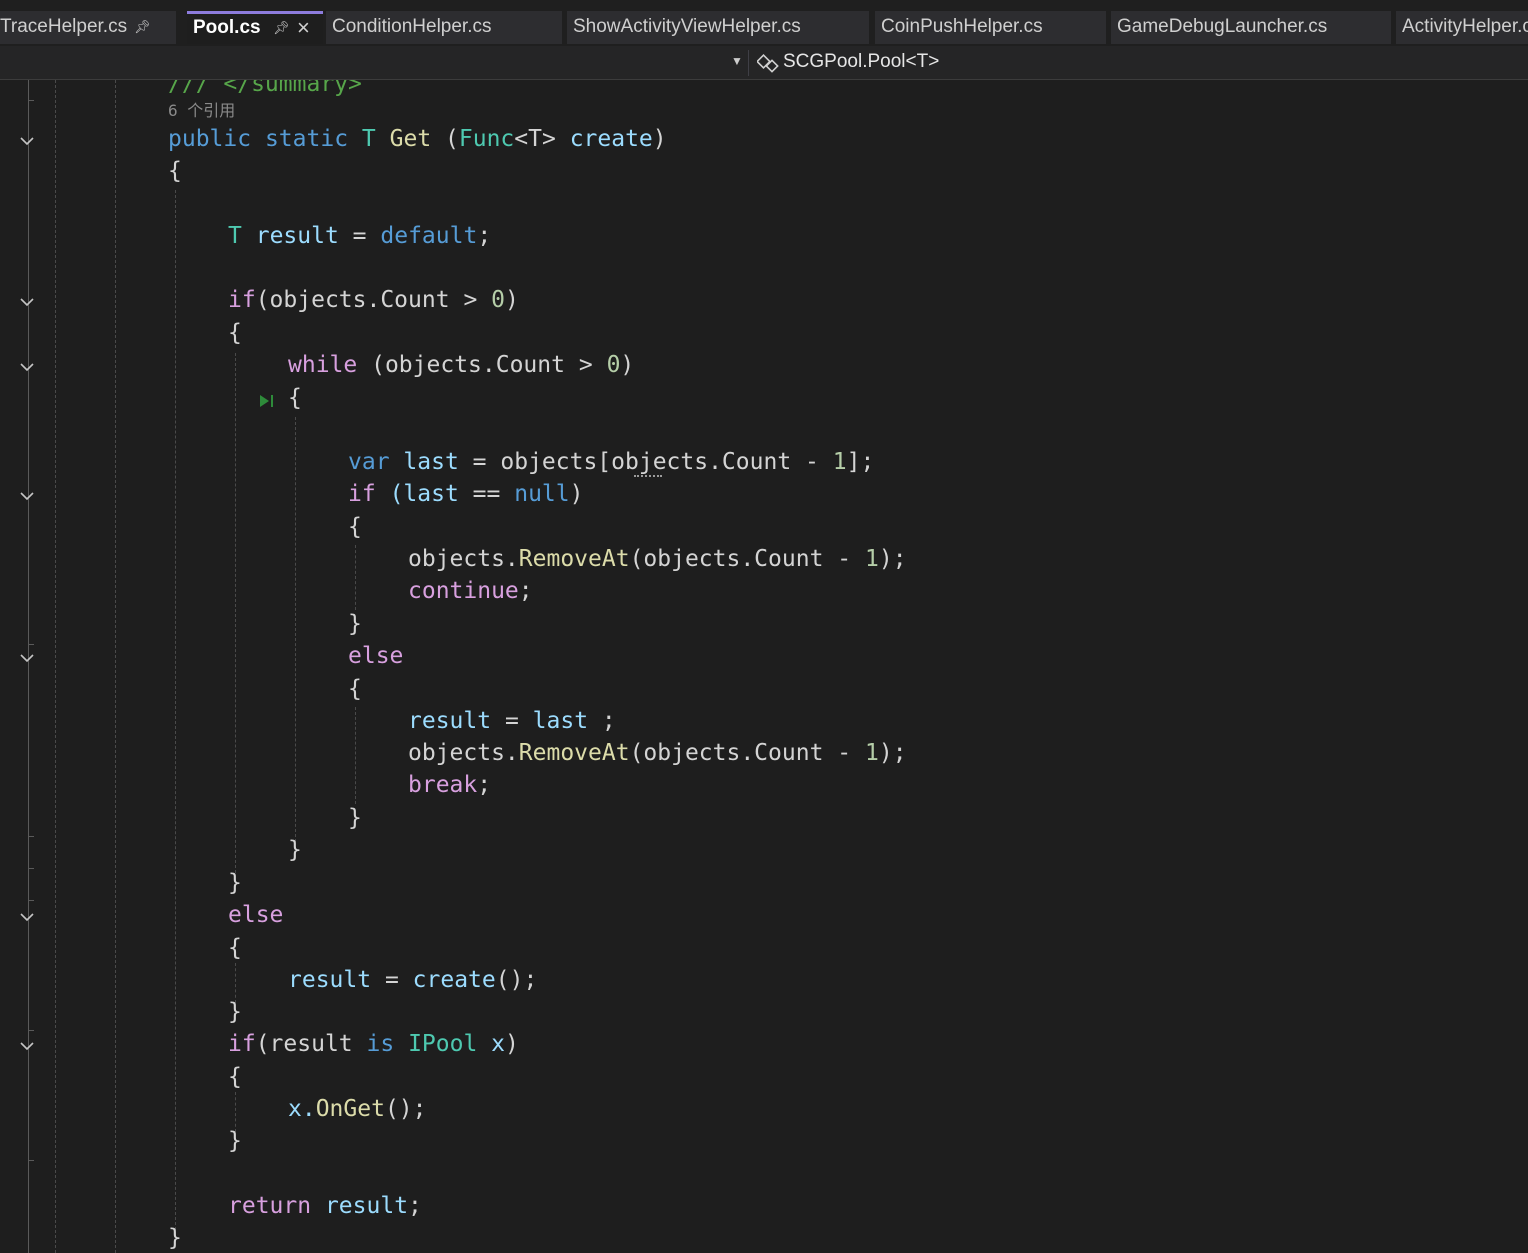 The height and width of the screenshot is (1253, 1528). I want to click on token: Get, so click(410, 139).